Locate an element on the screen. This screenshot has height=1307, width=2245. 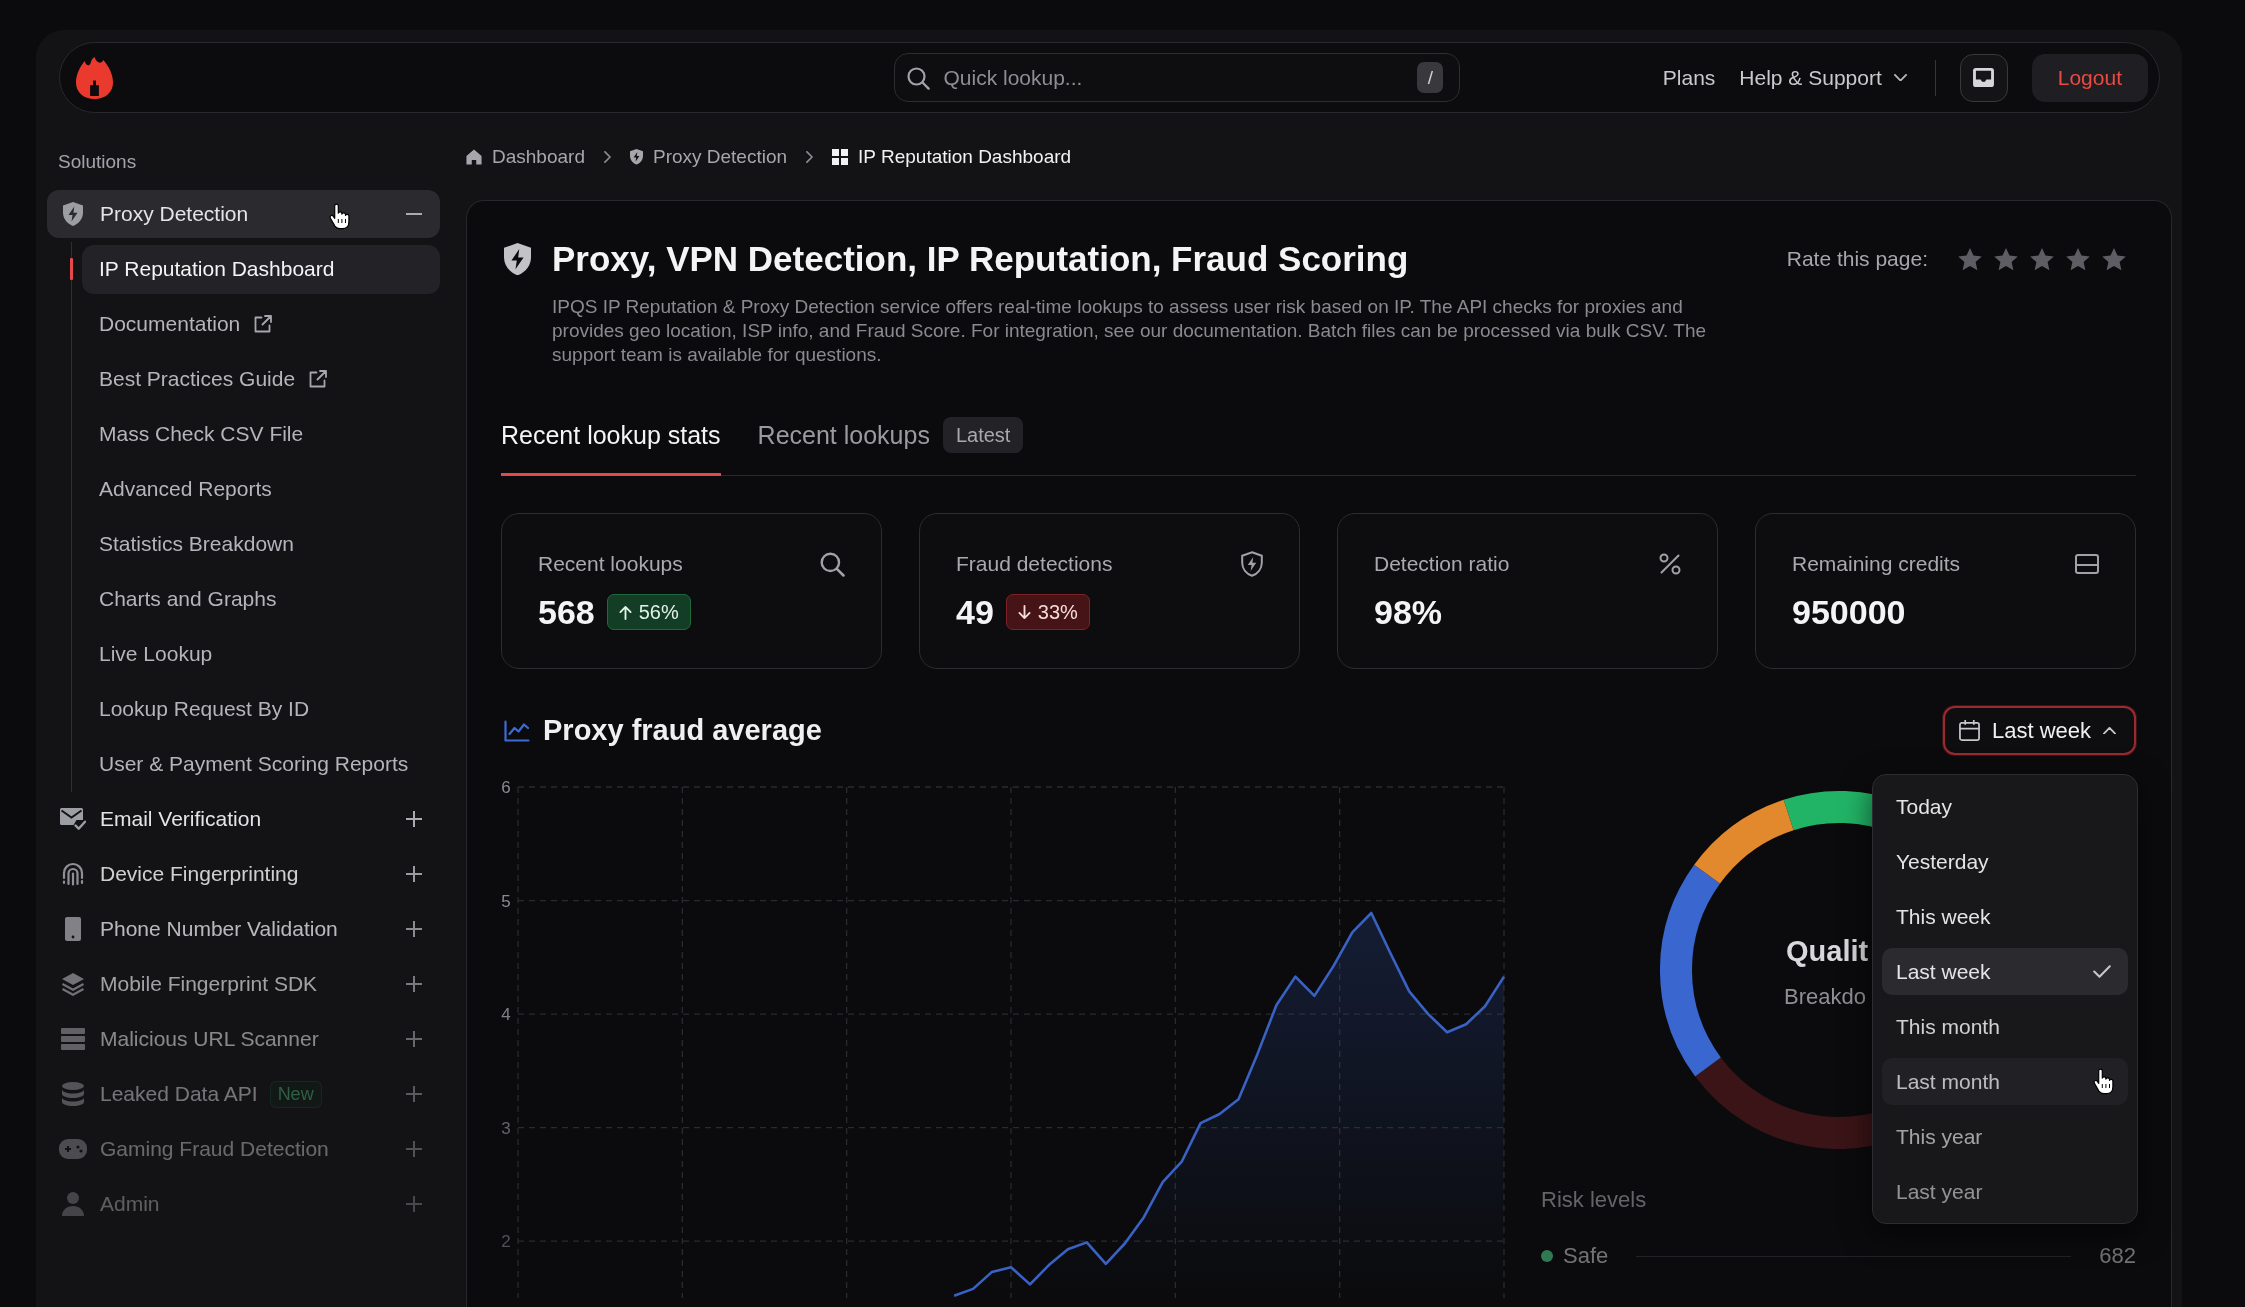
stat-value: 49 is located at coordinates (975, 612).